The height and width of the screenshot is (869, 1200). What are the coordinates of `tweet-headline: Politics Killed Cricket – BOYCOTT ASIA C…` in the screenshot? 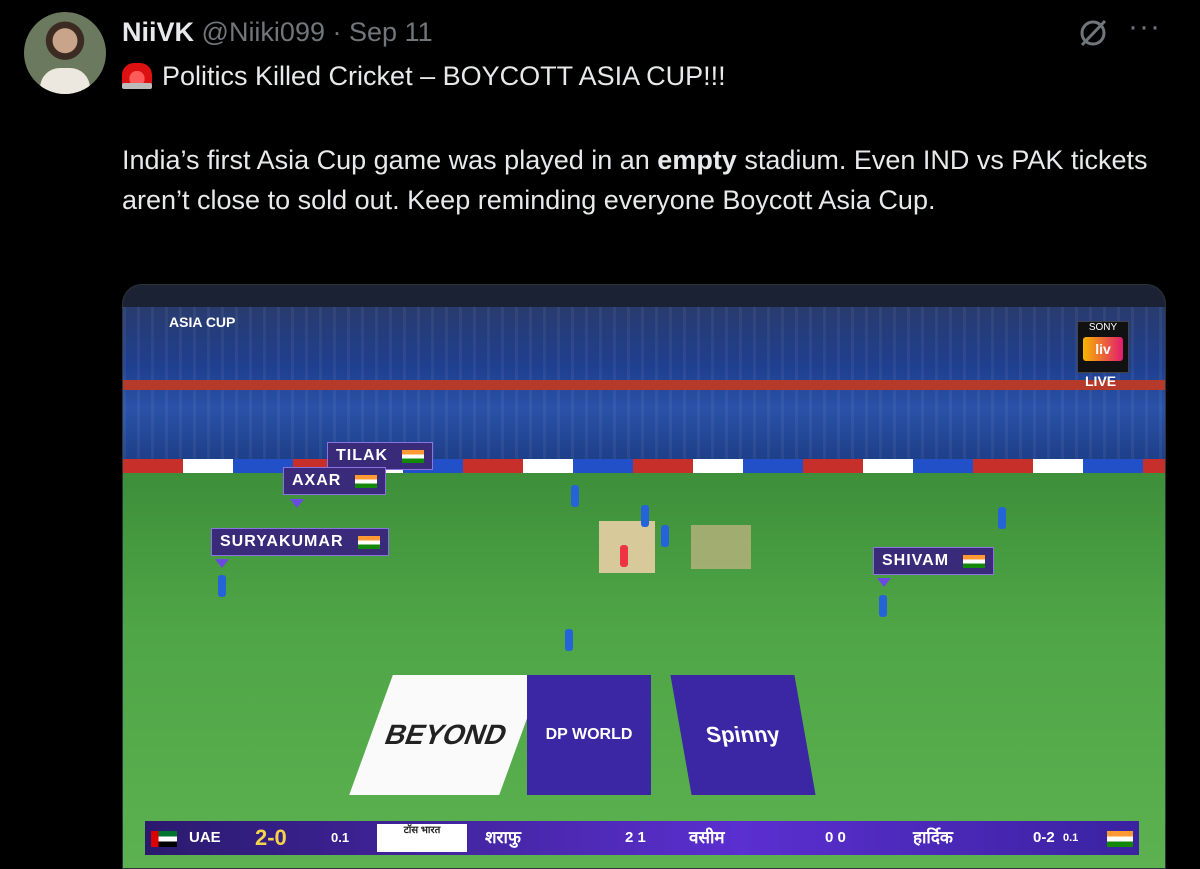 It's located at (424, 76).